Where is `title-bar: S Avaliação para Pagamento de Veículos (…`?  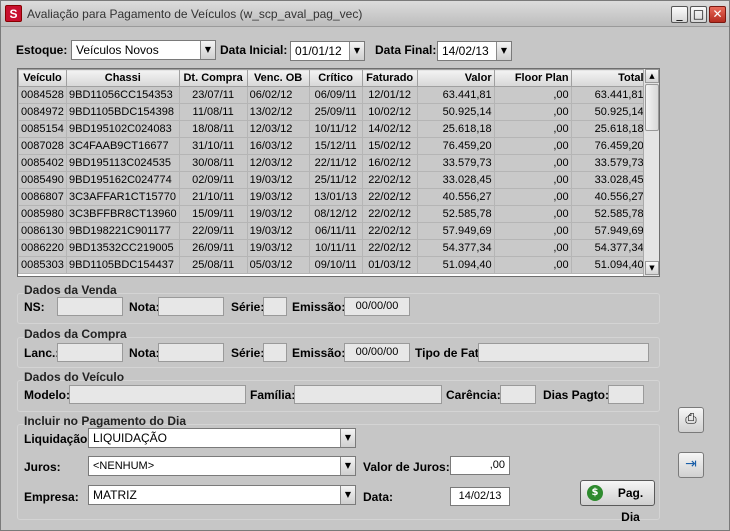
title-bar: S Avaliação para Pagamento de Veículos (… is located at coordinates (365, 14).